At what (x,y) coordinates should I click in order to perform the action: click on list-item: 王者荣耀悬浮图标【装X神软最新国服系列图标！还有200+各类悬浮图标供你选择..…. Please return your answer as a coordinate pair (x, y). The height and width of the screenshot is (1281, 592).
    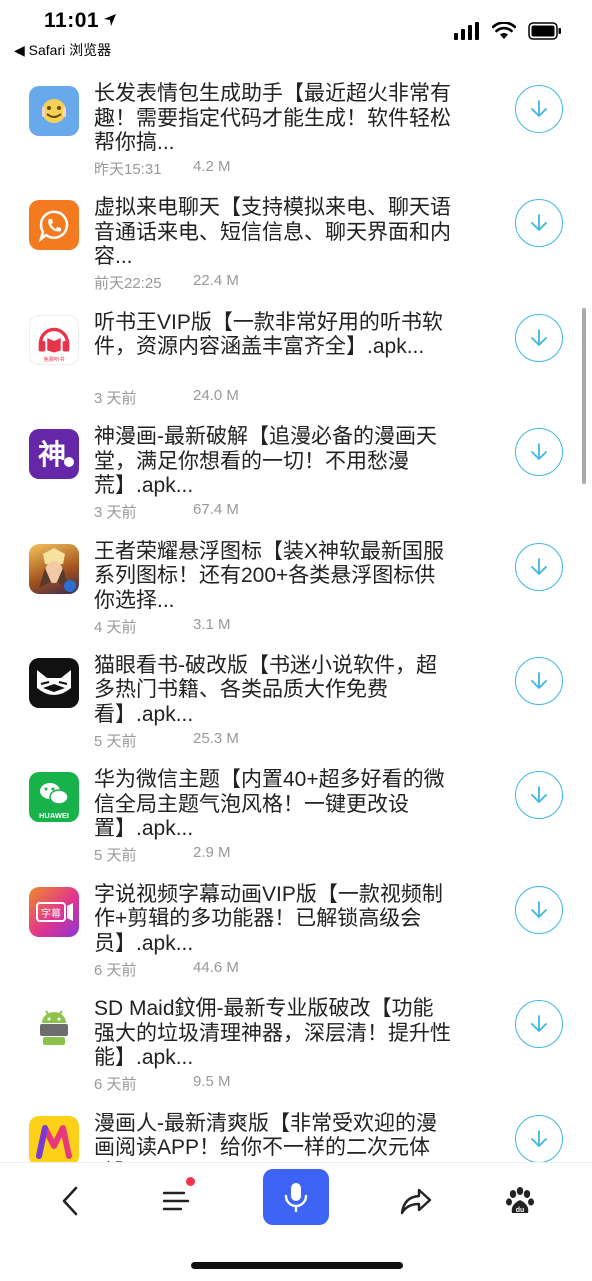
    Looking at the image, I should click on (296, 591).